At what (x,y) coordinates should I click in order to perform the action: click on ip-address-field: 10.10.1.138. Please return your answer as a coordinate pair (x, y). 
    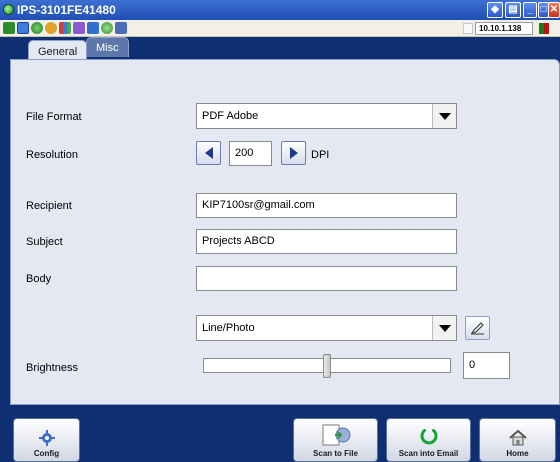
    Looking at the image, I should click on (504, 28).